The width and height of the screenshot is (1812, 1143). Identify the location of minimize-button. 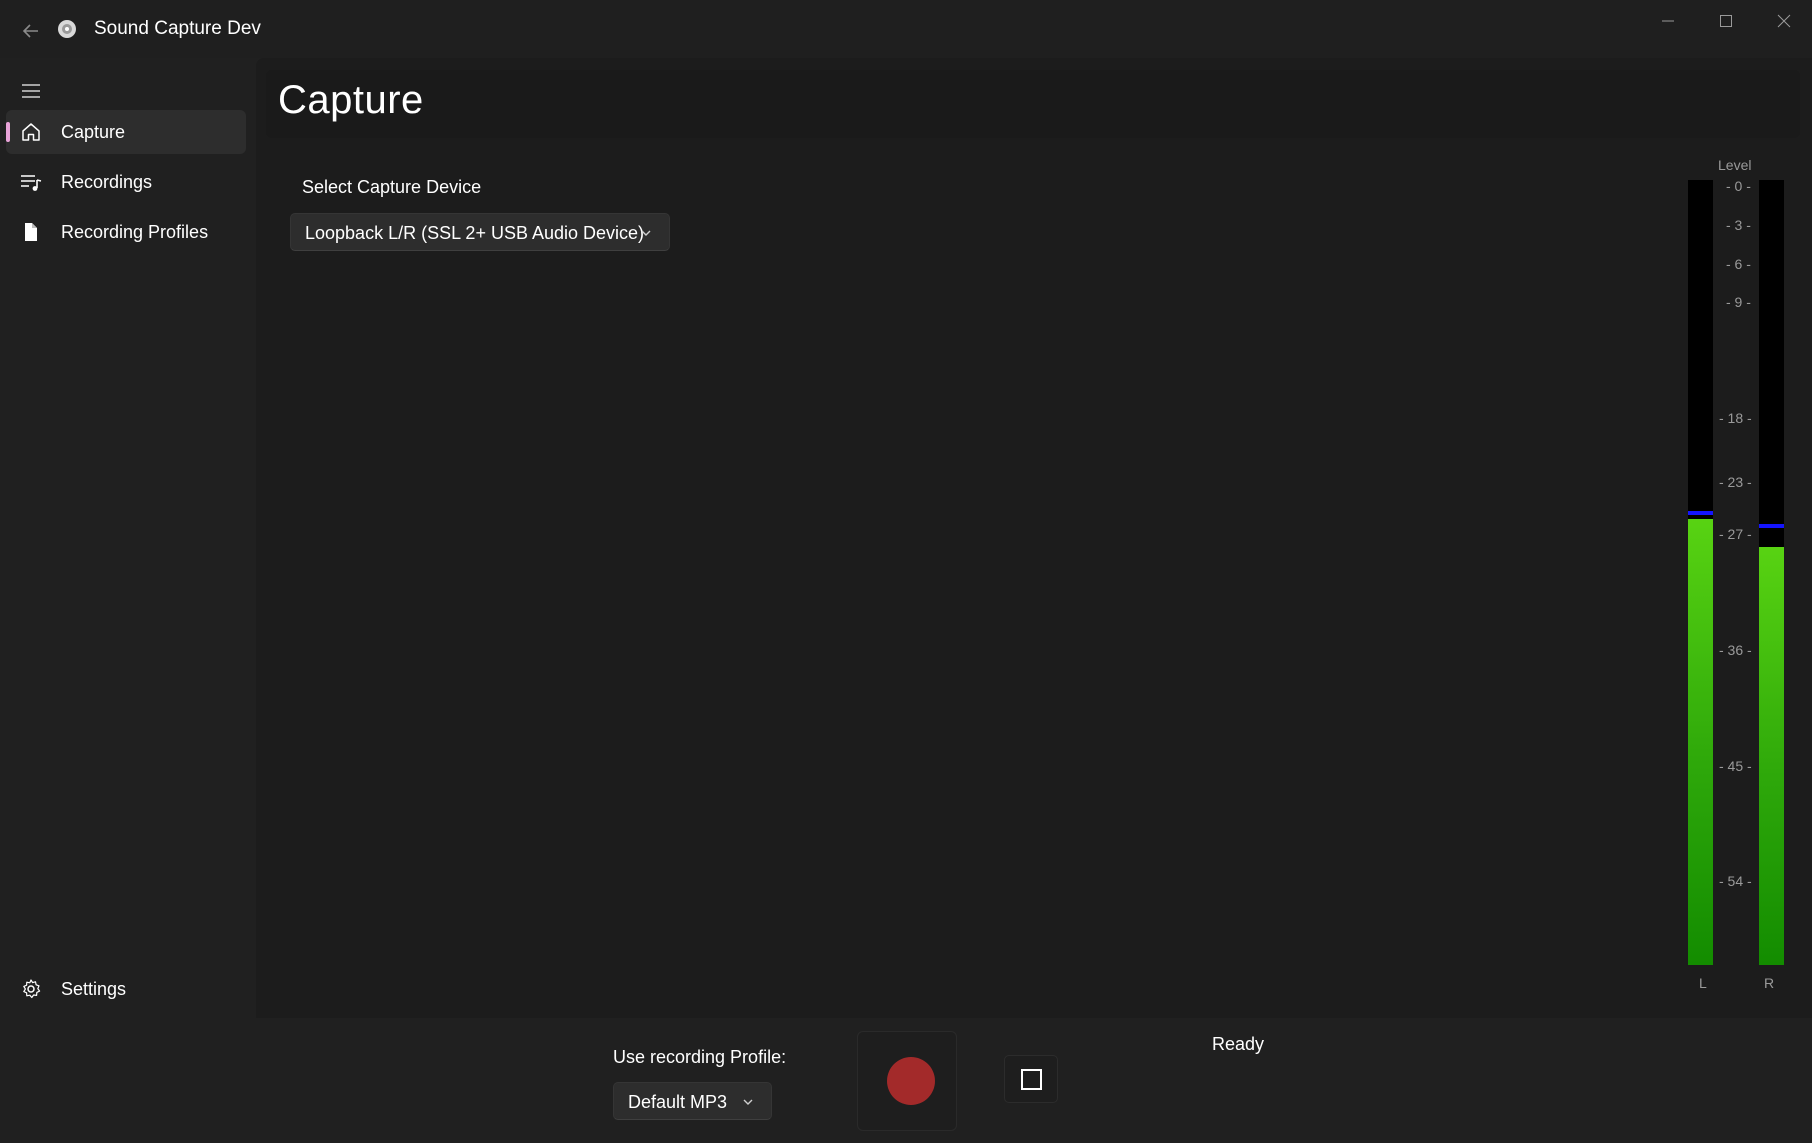
(1668, 21).